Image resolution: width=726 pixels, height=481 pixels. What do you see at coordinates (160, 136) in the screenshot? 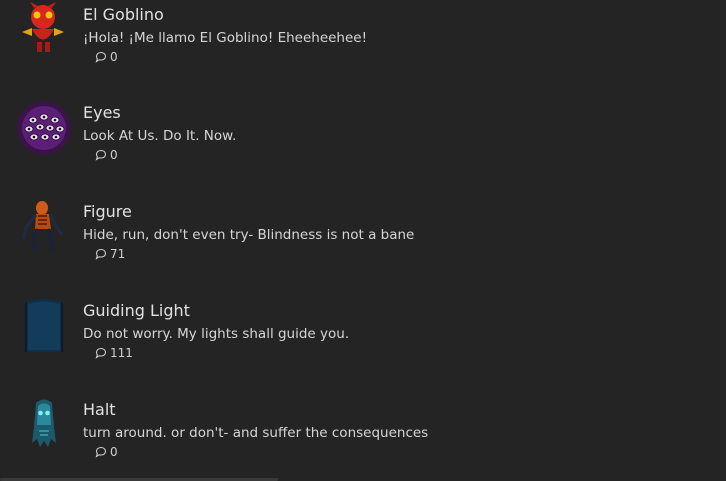
I see `item-description: Look At Us. Do It. Now.` at bounding box center [160, 136].